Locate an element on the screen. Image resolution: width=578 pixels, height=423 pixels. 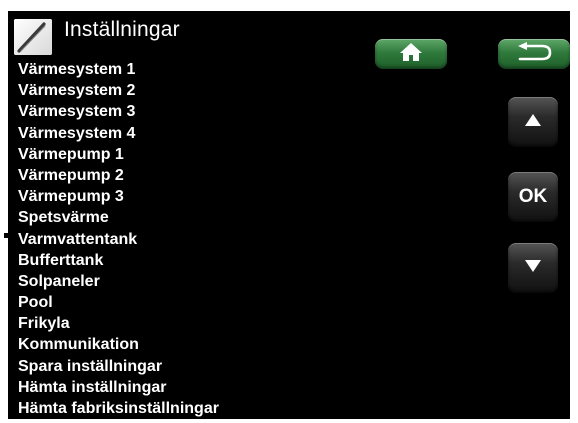
menu-item-varmepump-1: Värmepump 1 is located at coordinates (118, 154).